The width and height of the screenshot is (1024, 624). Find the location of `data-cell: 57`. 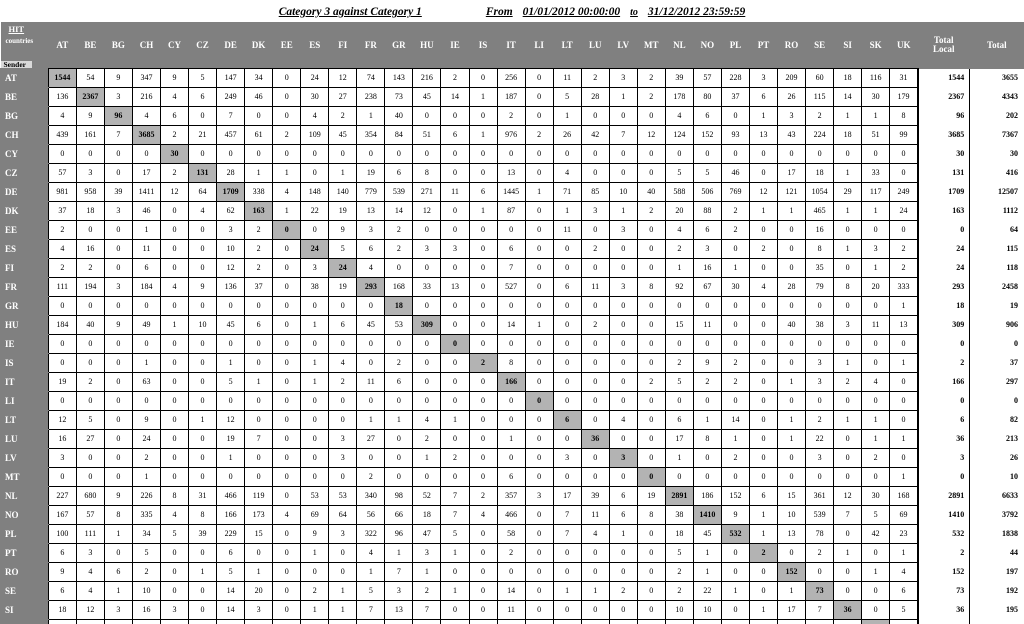

data-cell: 57 is located at coordinates (90, 515).